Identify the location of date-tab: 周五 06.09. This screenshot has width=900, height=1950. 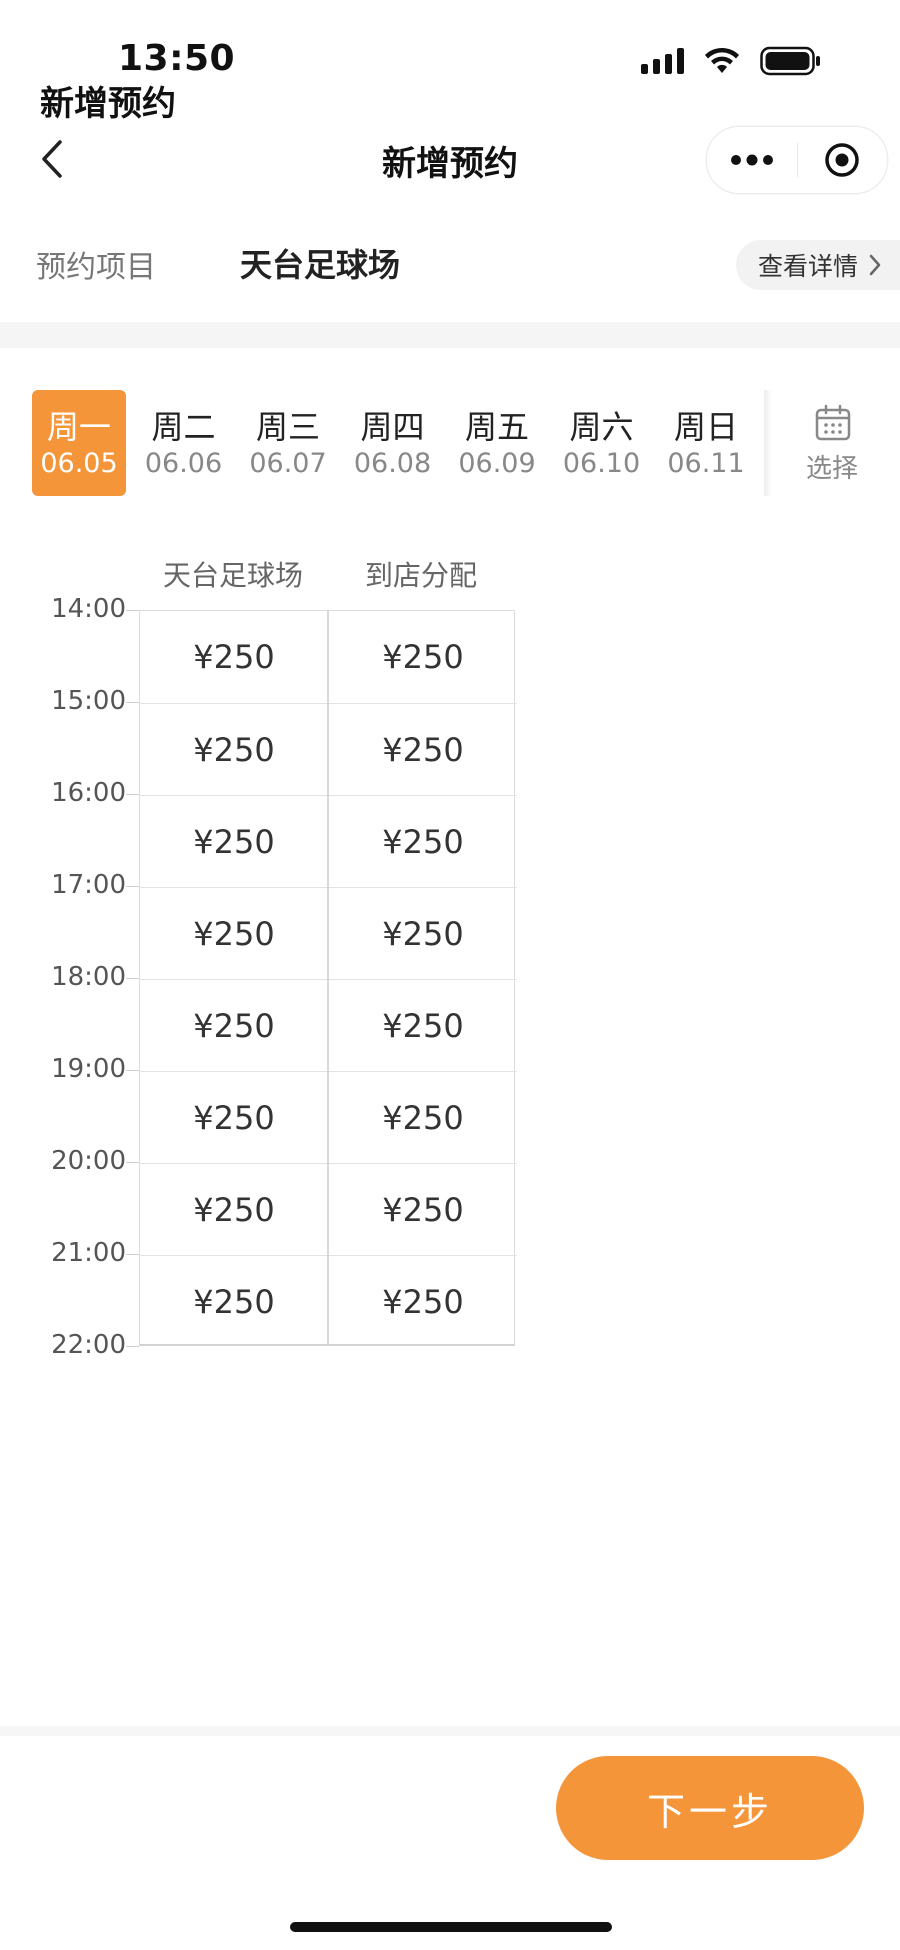
(497, 443).